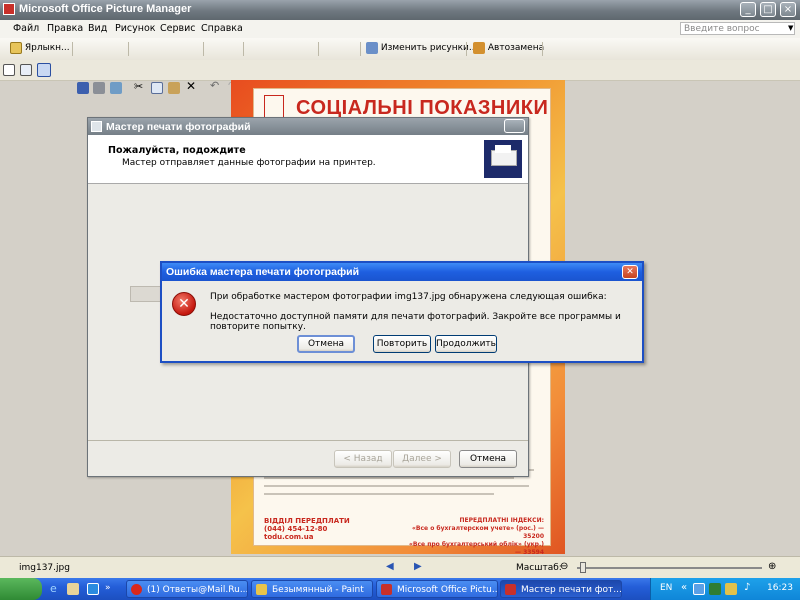 The width and height of the screenshot is (800, 600). Describe the element at coordinates (748, 9) in the screenshot. I see `minimize-button: _` at that location.